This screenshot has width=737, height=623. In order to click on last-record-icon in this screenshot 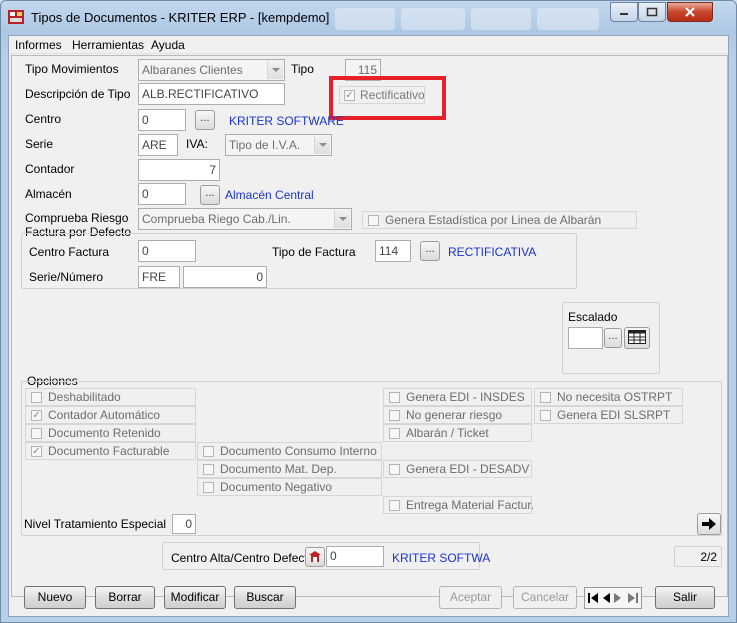, I will do `click(633, 598)`.